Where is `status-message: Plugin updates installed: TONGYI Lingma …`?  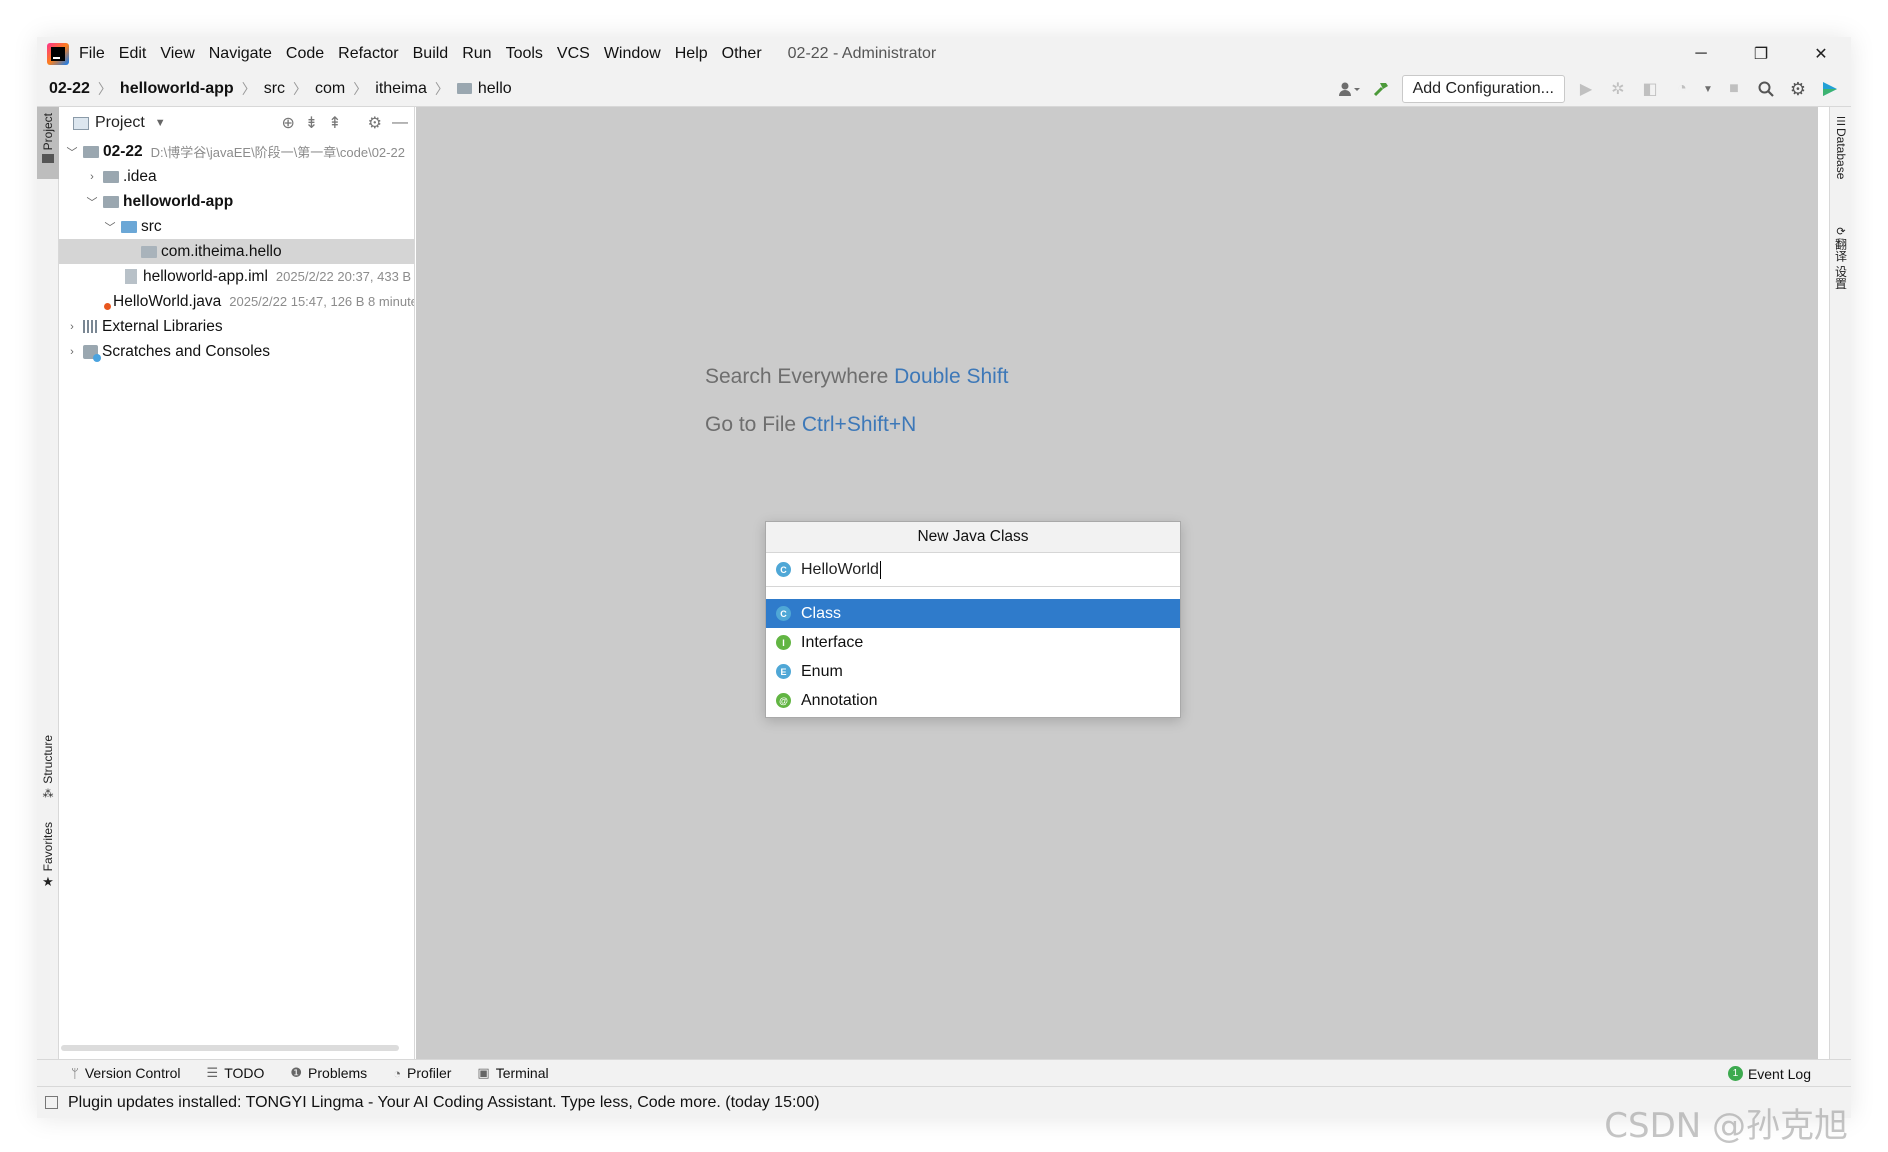 status-message: Plugin updates installed: TONGYI Lingma … is located at coordinates (444, 1103).